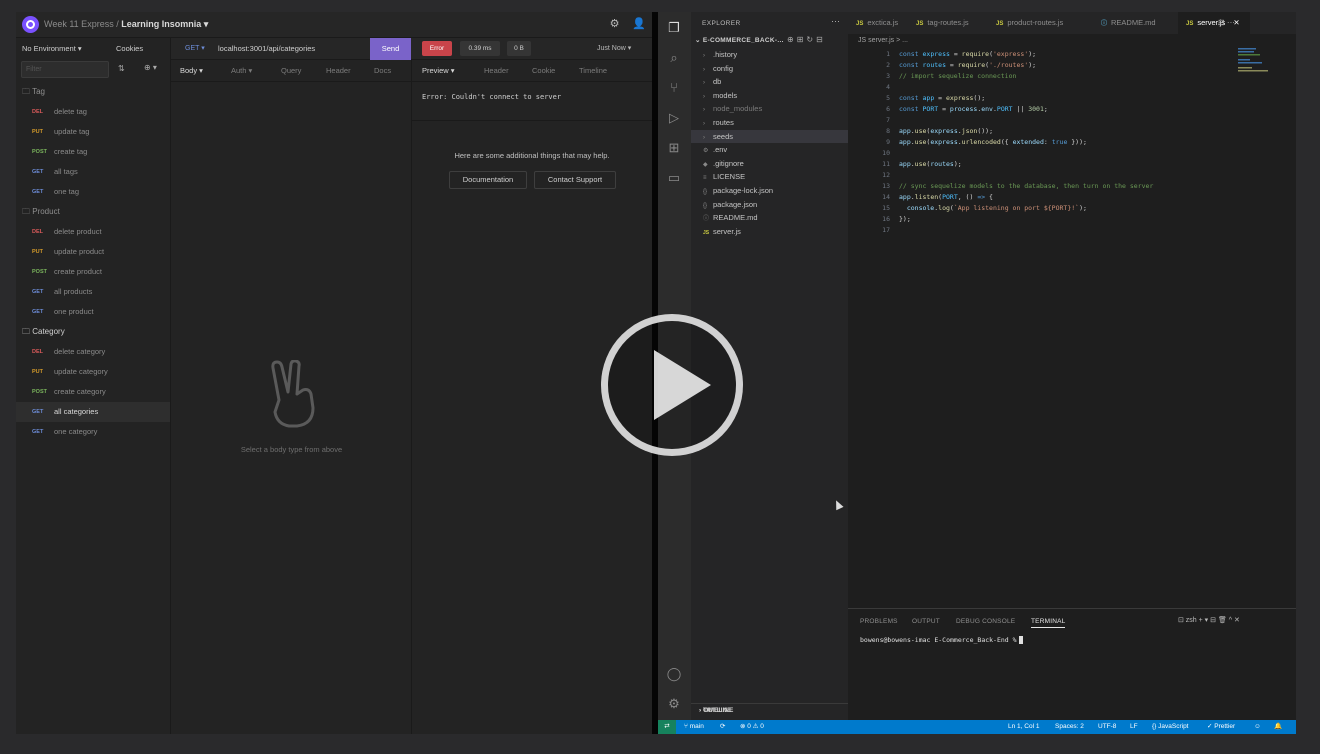  Describe the element at coordinates (722, 727) in the screenshot. I see `sync-icon: ⟳` at that location.